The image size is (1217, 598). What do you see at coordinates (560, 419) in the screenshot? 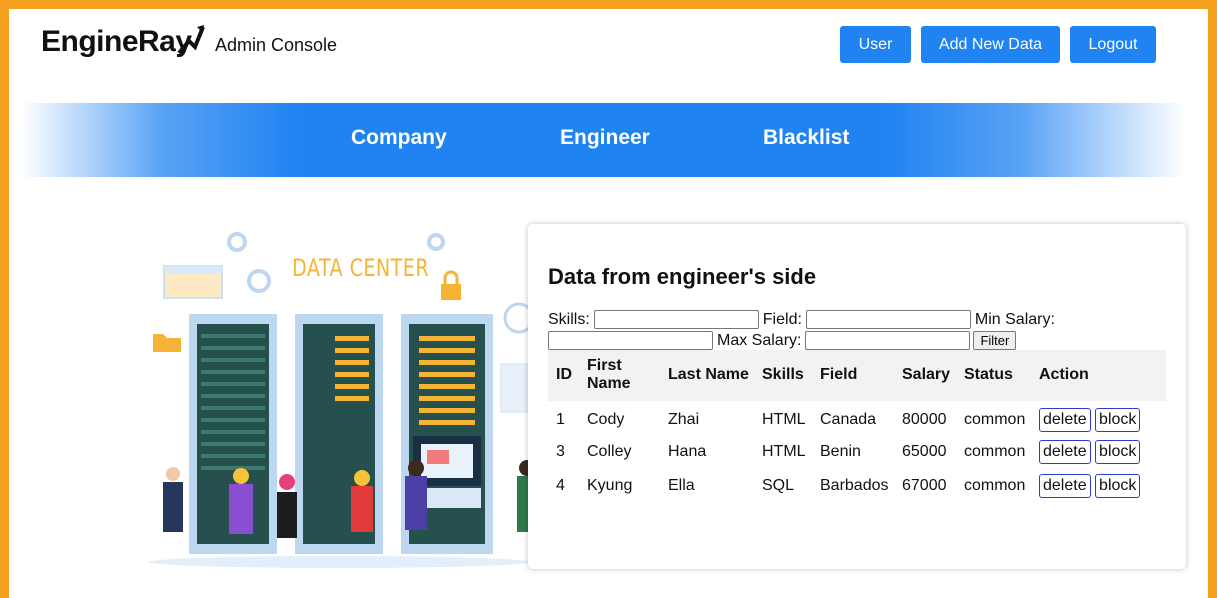
I see `cell-id: 1` at bounding box center [560, 419].